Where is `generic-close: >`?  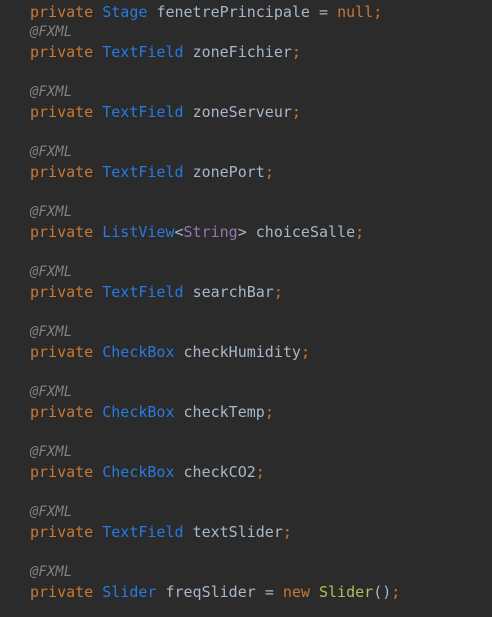 generic-close: > is located at coordinates (242, 232).